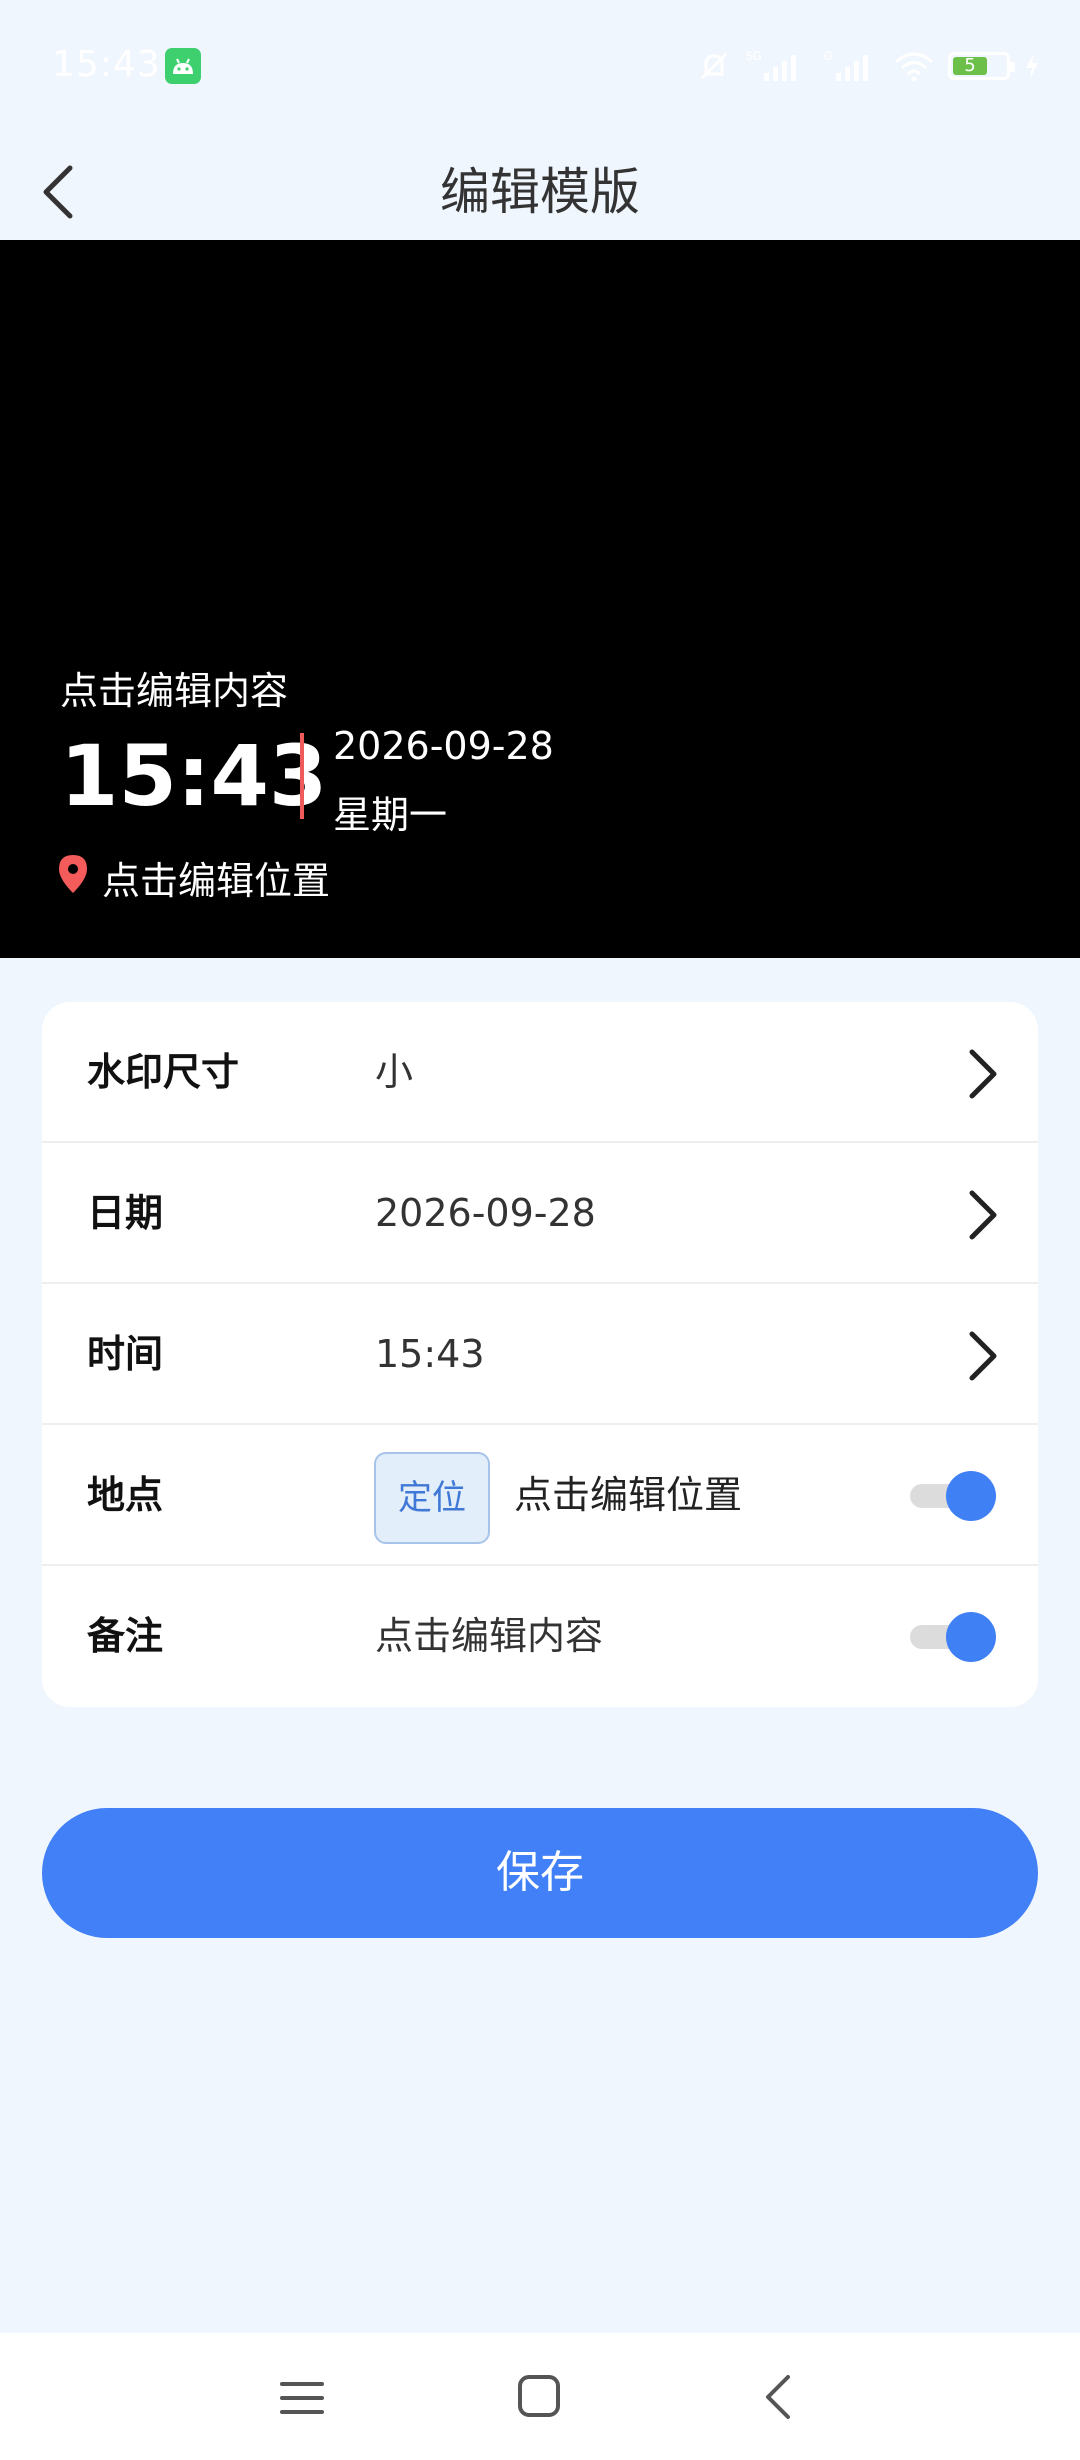  I want to click on page-title: 编辑模版, so click(540, 192).